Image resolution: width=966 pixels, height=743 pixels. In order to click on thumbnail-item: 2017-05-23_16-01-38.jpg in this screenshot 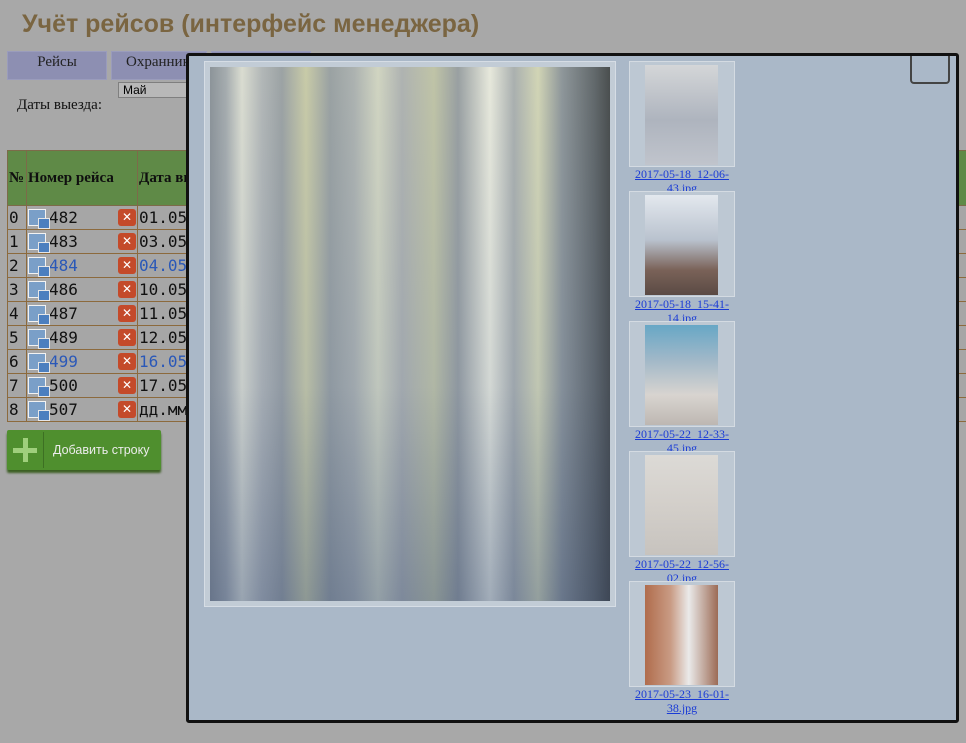, I will do `click(682, 648)`.